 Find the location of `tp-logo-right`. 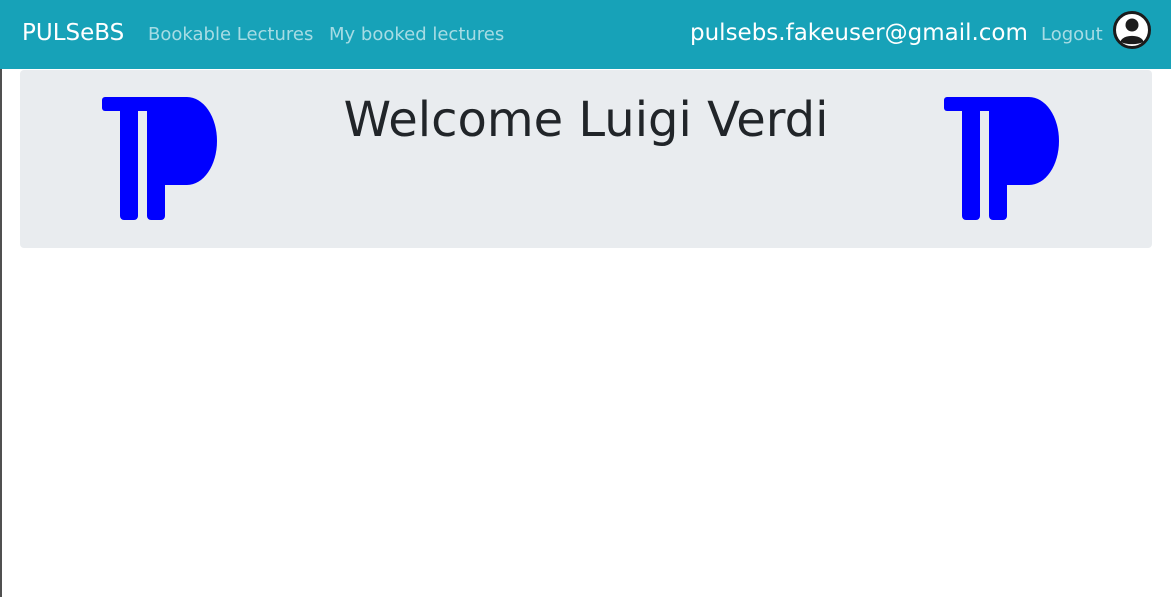

tp-logo-right is located at coordinates (1001, 158).